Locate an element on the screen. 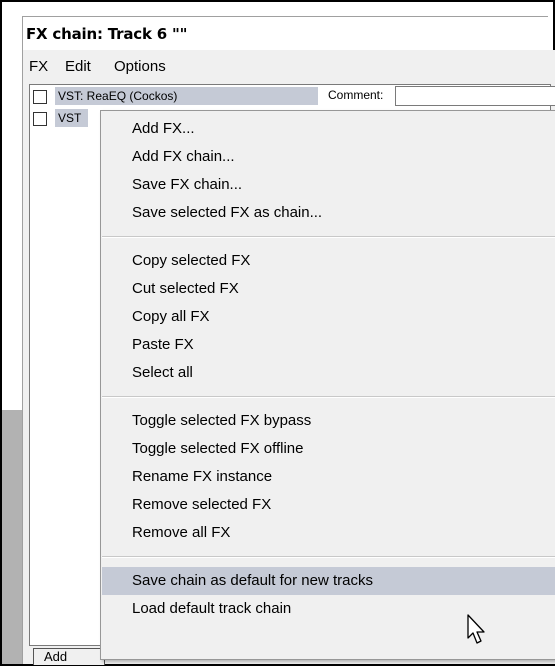 The width and height of the screenshot is (555, 666). menu-item-label: Toggle selected FX offline is located at coordinates (218, 448).